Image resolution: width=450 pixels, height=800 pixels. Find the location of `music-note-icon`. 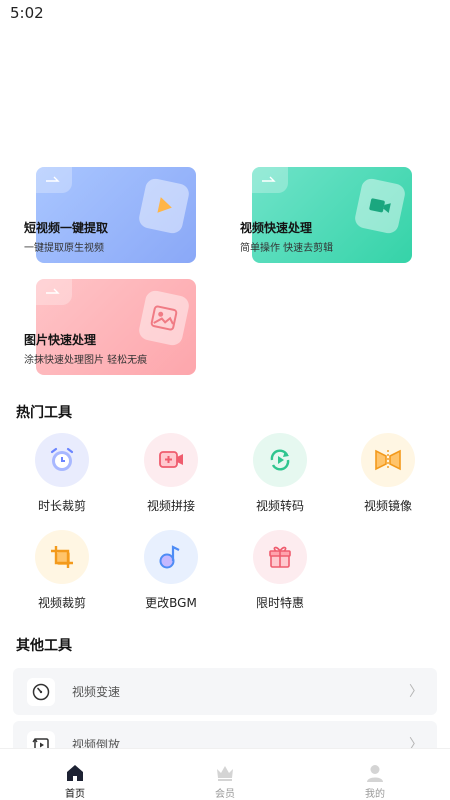

music-note-icon is located at coordinates (171, 557).